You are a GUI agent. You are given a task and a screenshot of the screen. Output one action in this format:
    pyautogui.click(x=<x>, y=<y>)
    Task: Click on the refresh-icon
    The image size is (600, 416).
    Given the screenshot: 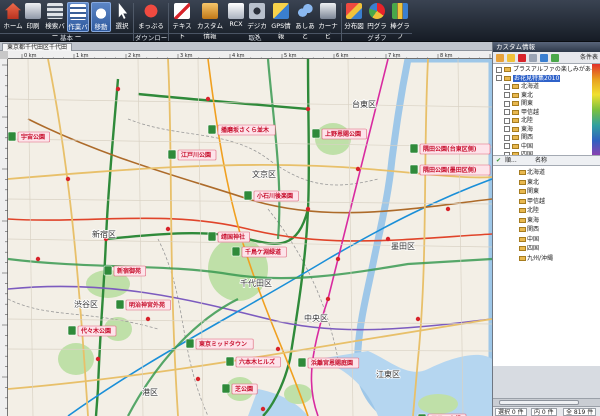 What is the action you would take?
    pyautogui.click(x=544, y=58)
    